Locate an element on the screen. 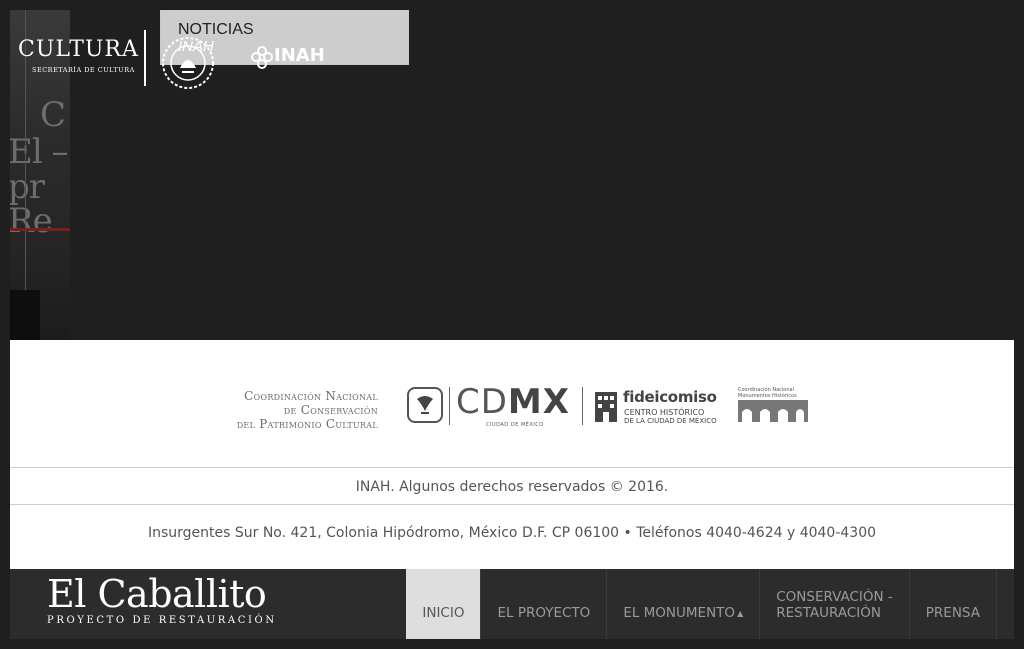 This screenshot has height=649, width=1024. cultura-logo: CULTURA is located at coordinates (78, 49).